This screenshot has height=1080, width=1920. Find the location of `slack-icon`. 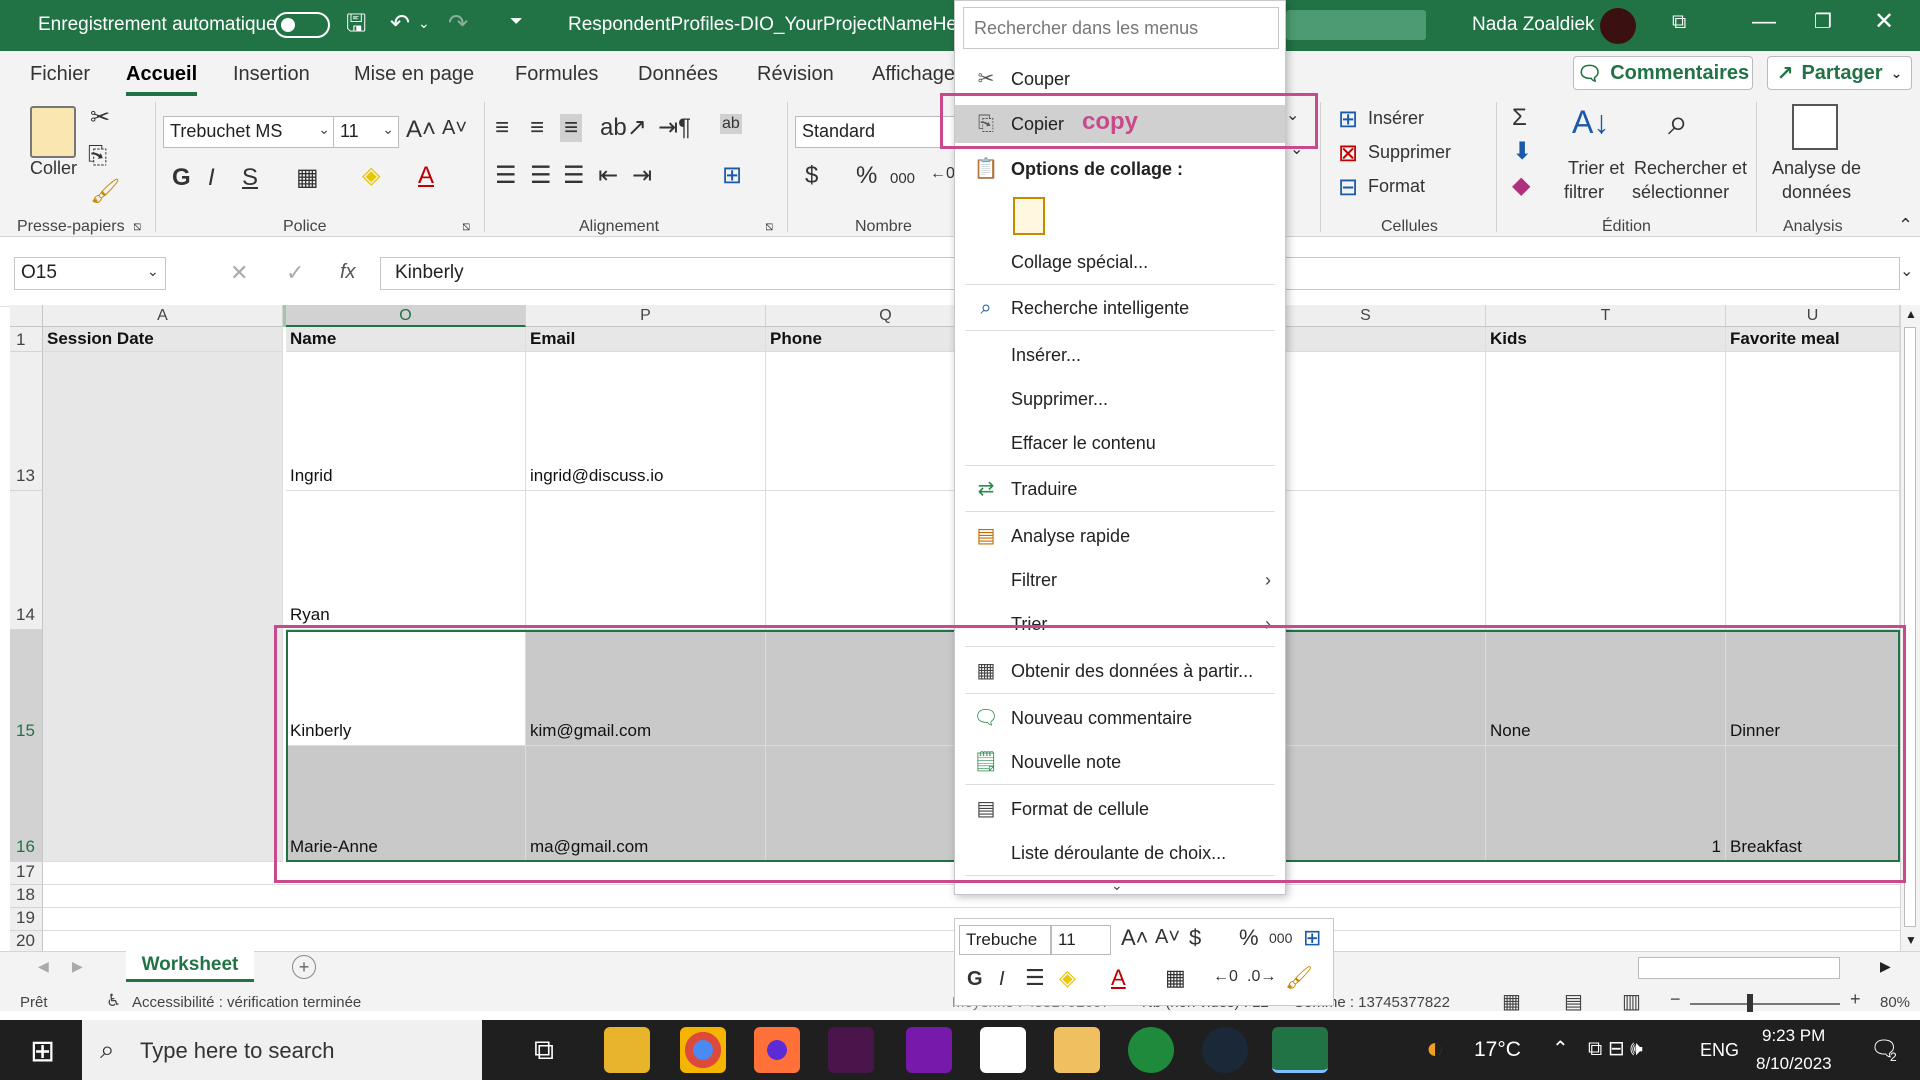

slack-icon is located at coordinates (851, 1050).